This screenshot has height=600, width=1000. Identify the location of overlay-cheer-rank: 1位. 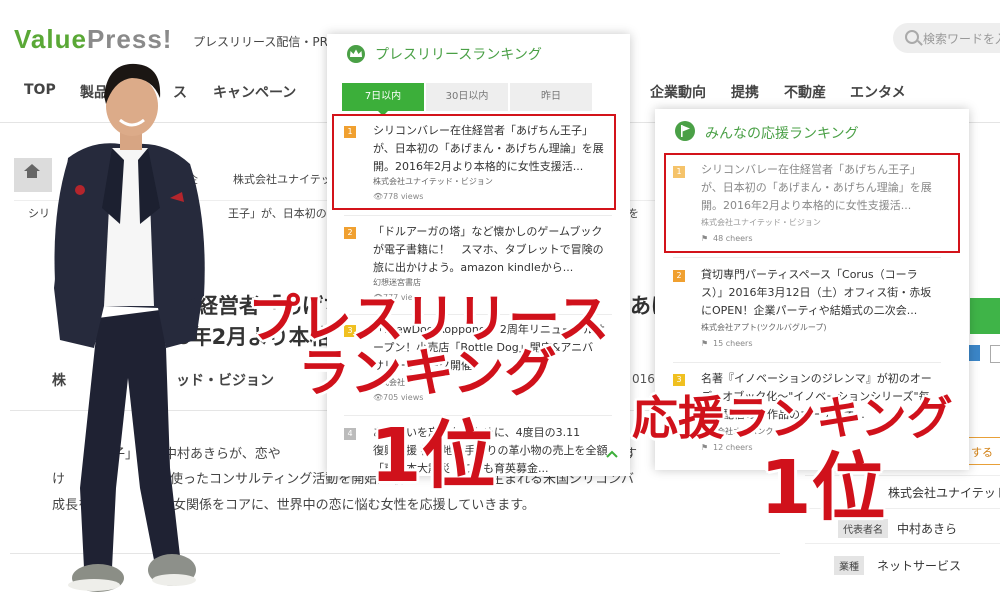
(823, 488).